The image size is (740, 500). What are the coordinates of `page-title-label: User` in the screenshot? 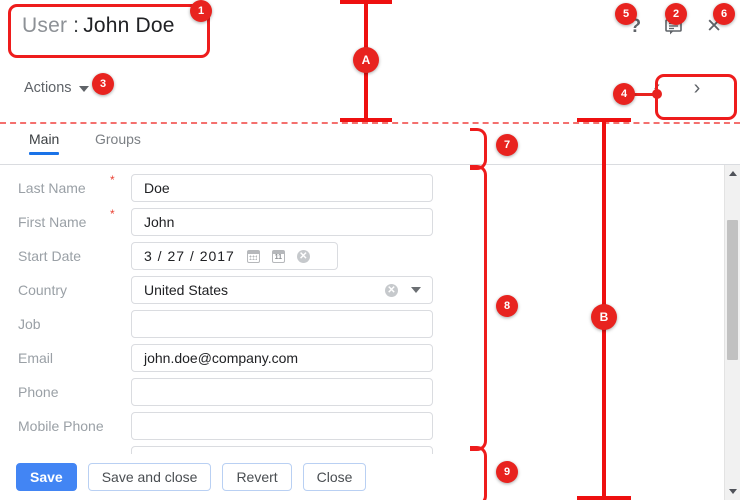 It's located at (45, 25).